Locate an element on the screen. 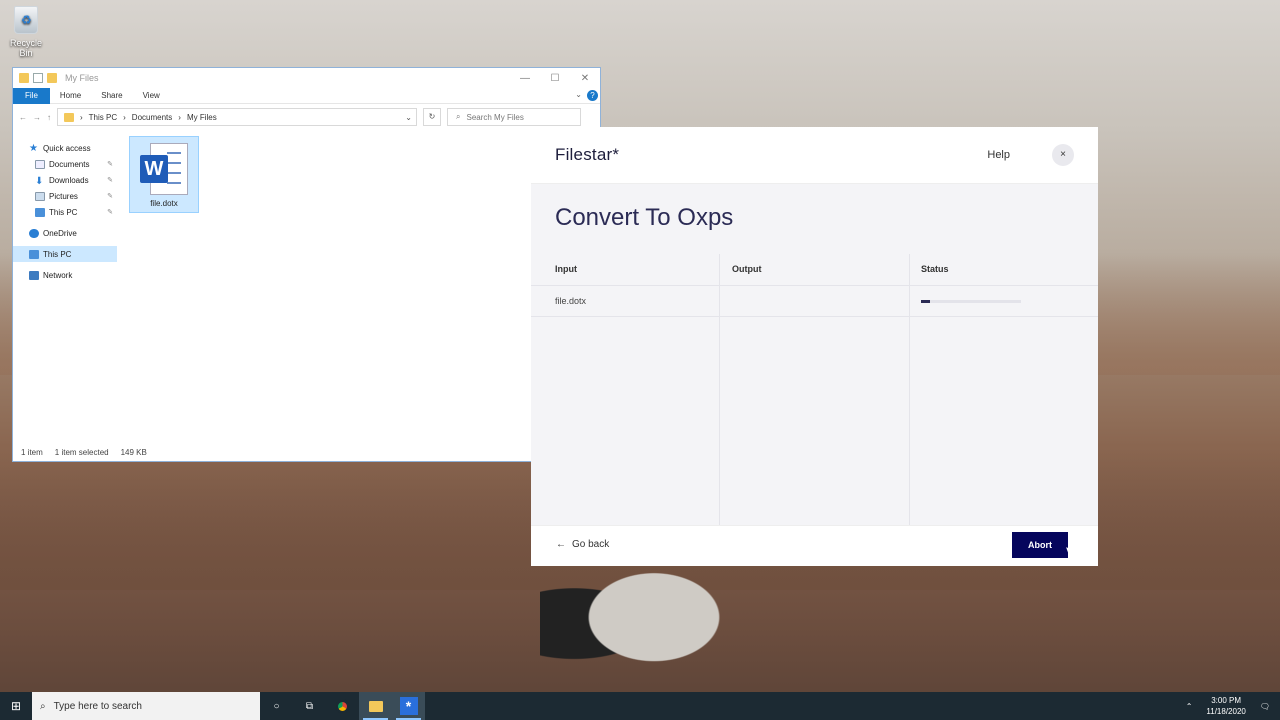 This screenshot has width=1280, height=720. refresh-icon: ↻ is located at coordinates (432, 117).